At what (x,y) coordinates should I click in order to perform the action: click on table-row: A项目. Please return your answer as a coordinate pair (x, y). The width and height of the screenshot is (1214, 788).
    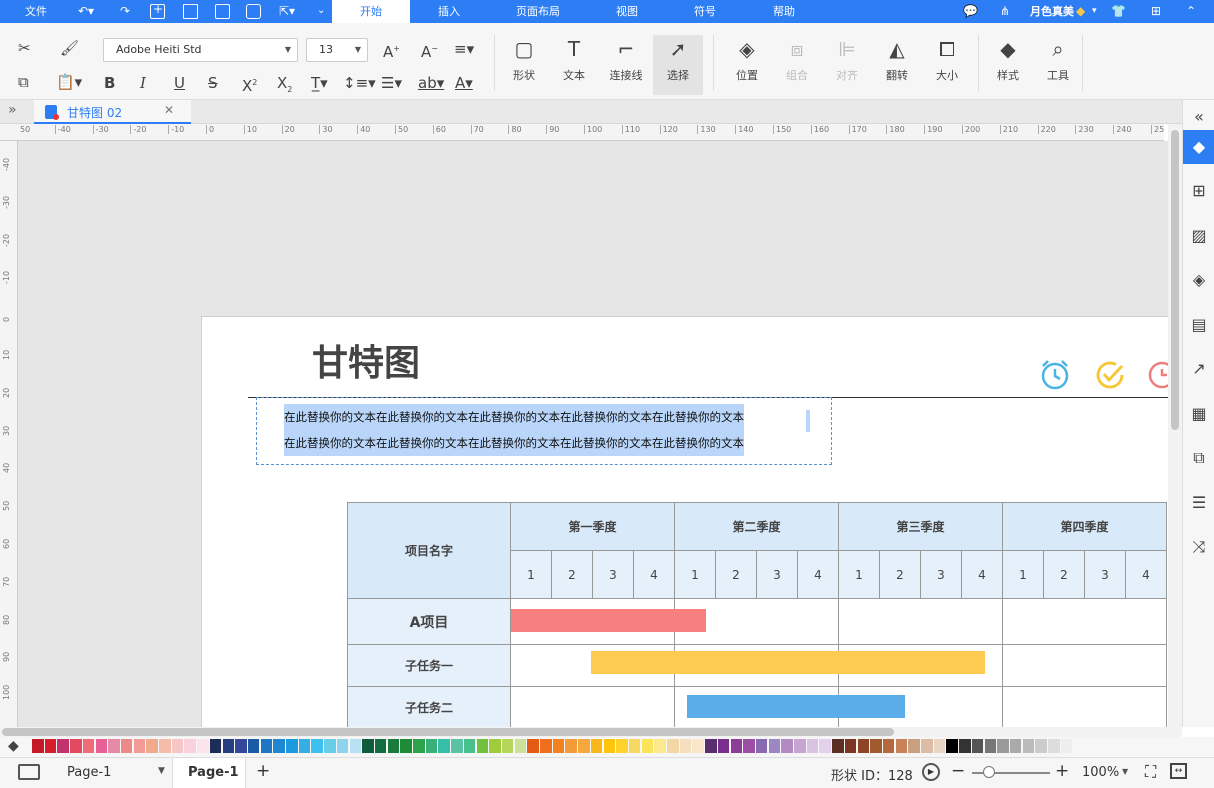
    Looking at the image, I should click on (757, 621).